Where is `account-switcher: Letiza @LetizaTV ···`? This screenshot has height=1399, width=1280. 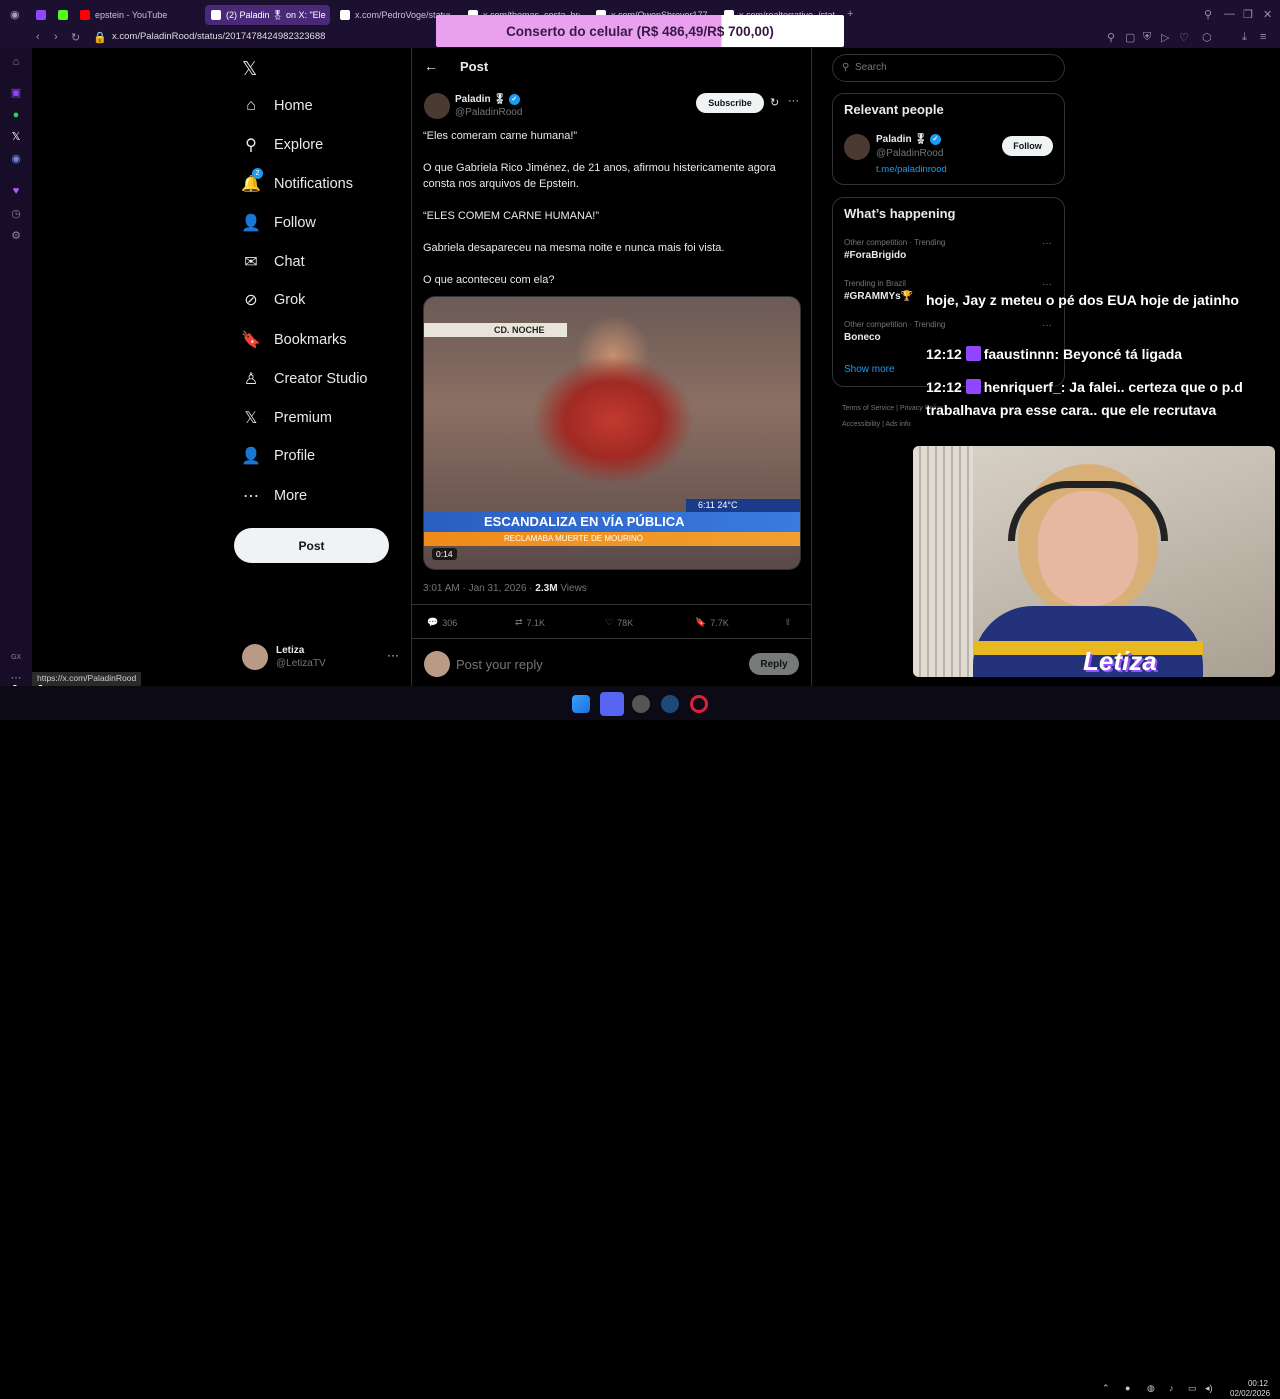 account-switcher: Letiza @LetizaTV ··· is located at coordinates (324, 658).